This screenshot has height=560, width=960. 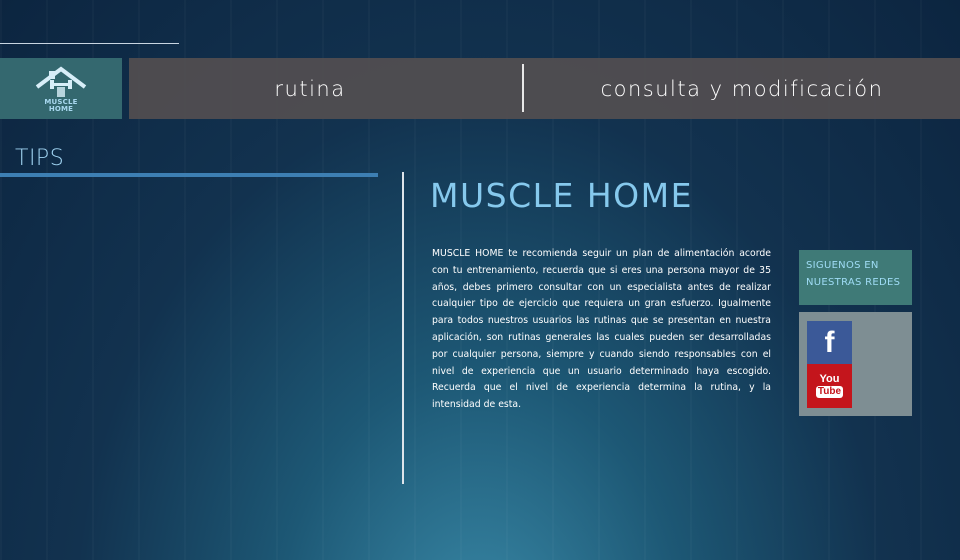 I want to click on logo: MUSCLE HOME, so click(x=61, y=88).